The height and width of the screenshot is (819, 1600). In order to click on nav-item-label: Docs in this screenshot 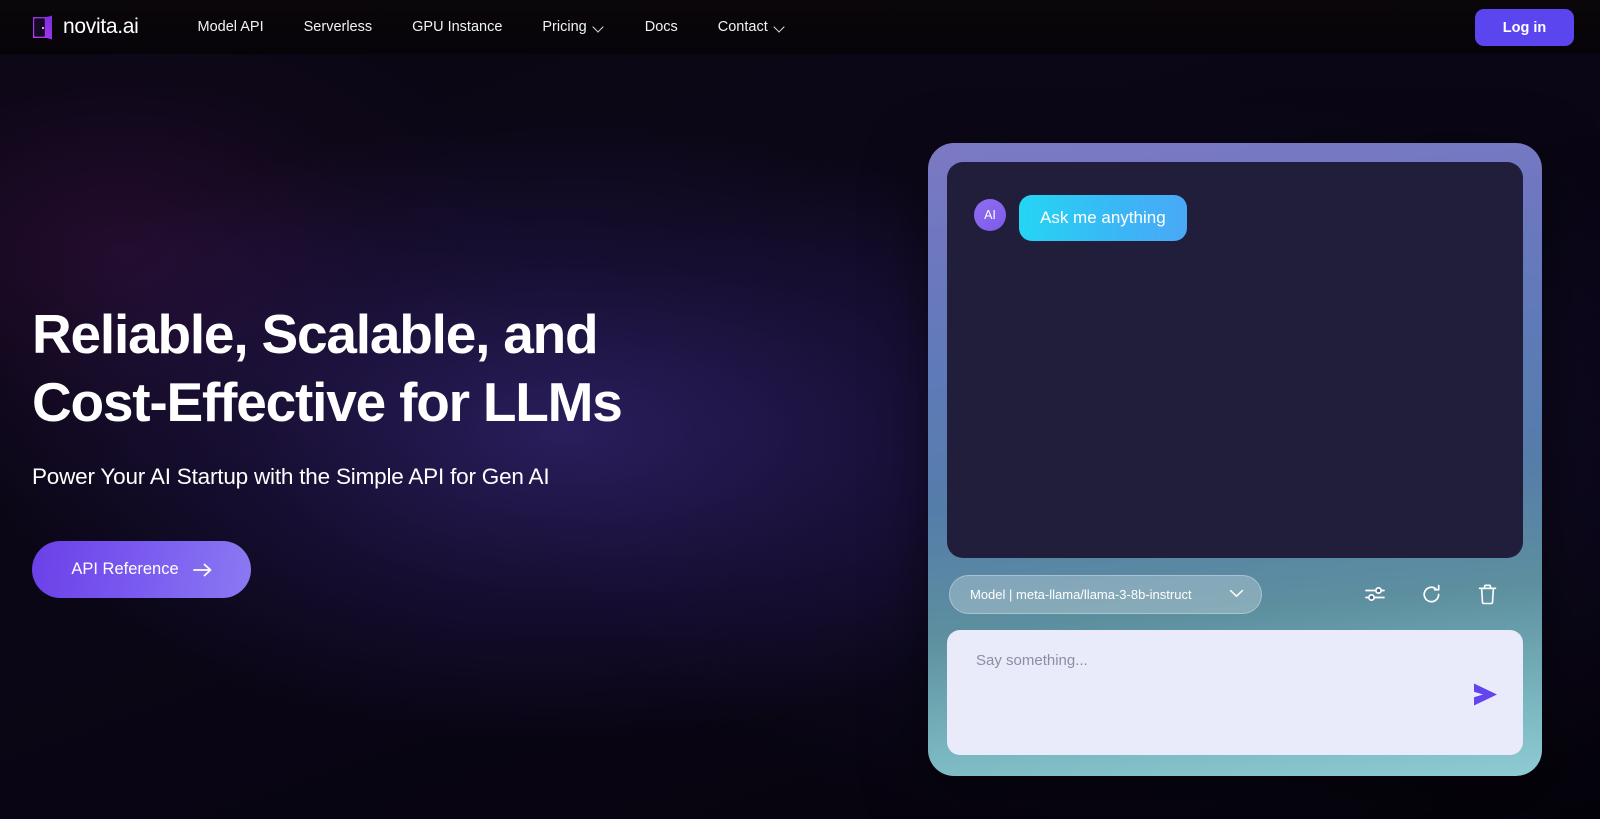, I will do `click(661, 27)`.